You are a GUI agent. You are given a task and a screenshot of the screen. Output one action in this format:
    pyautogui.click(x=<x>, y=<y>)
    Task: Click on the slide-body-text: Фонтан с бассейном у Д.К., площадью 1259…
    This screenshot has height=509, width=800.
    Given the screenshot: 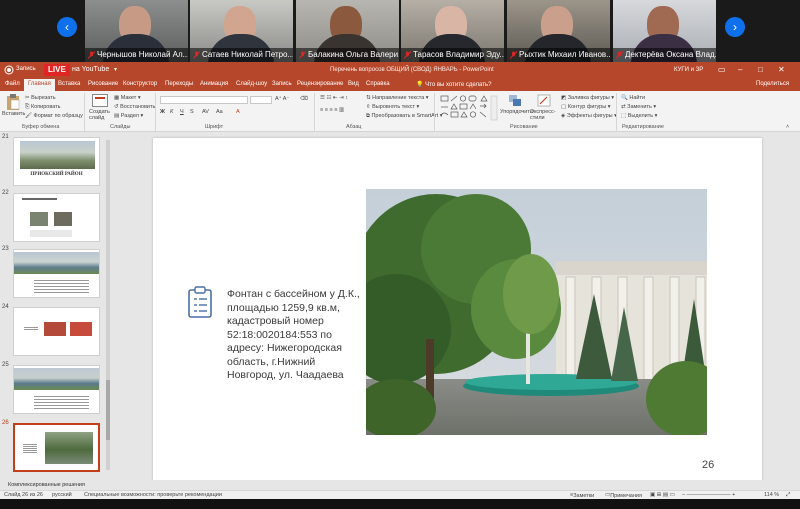 What is the action you would take?
    pyautogui.click(x=297, y=335)
    